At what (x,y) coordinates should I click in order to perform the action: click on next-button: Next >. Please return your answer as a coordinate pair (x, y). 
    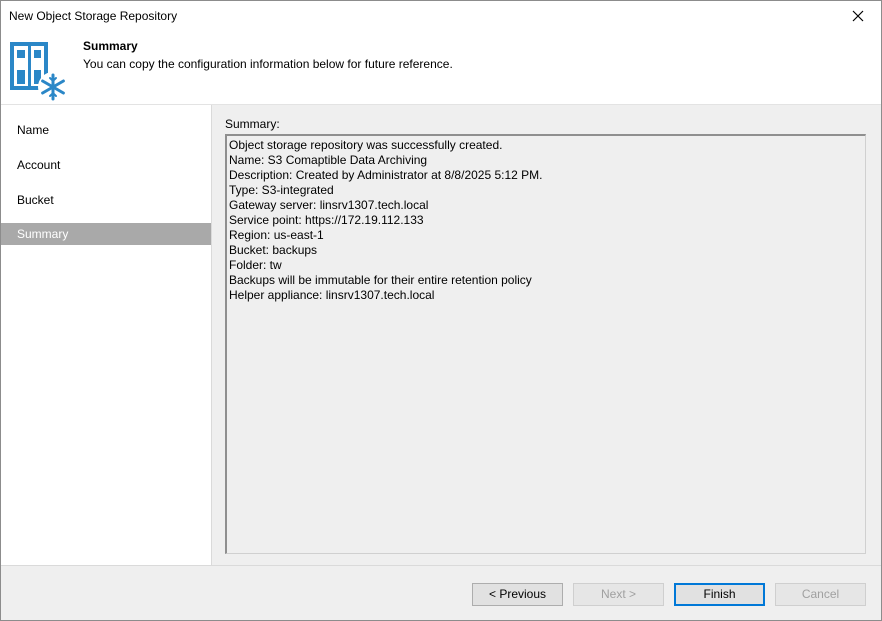
    Looking at the image, I should click on (618, 594).